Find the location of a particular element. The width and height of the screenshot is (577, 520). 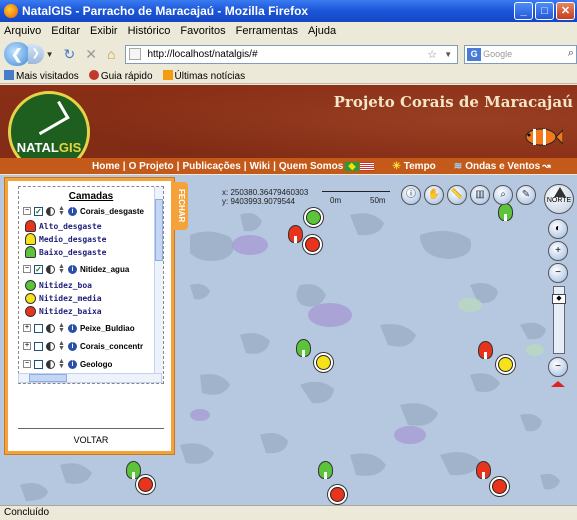

bookmark-guia-rapido: Guia rápido is located at coordinates (120, 75).